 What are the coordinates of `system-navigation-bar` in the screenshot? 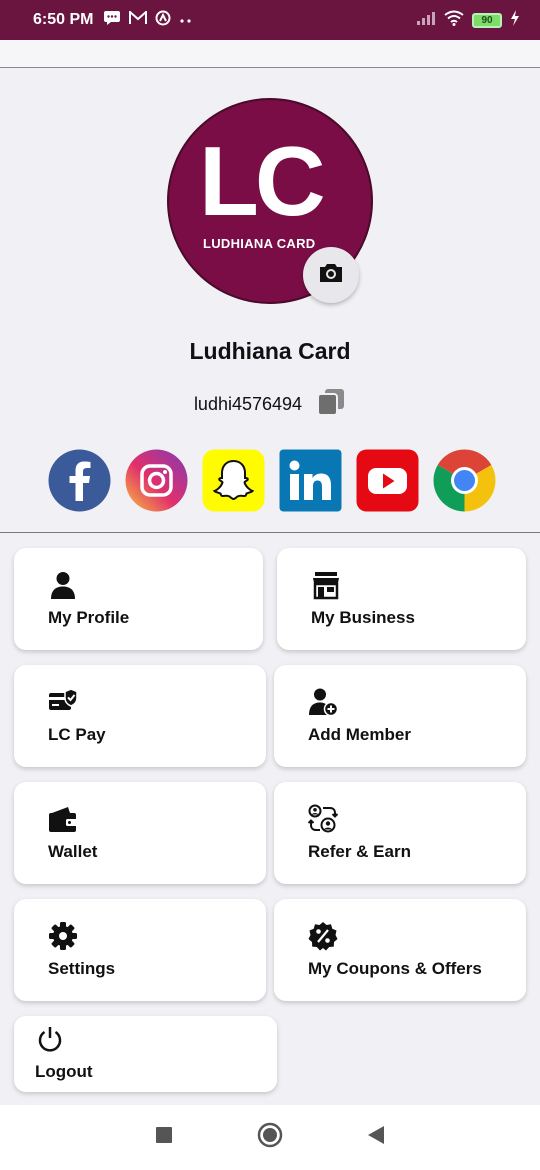 It's located at (270, 1137).